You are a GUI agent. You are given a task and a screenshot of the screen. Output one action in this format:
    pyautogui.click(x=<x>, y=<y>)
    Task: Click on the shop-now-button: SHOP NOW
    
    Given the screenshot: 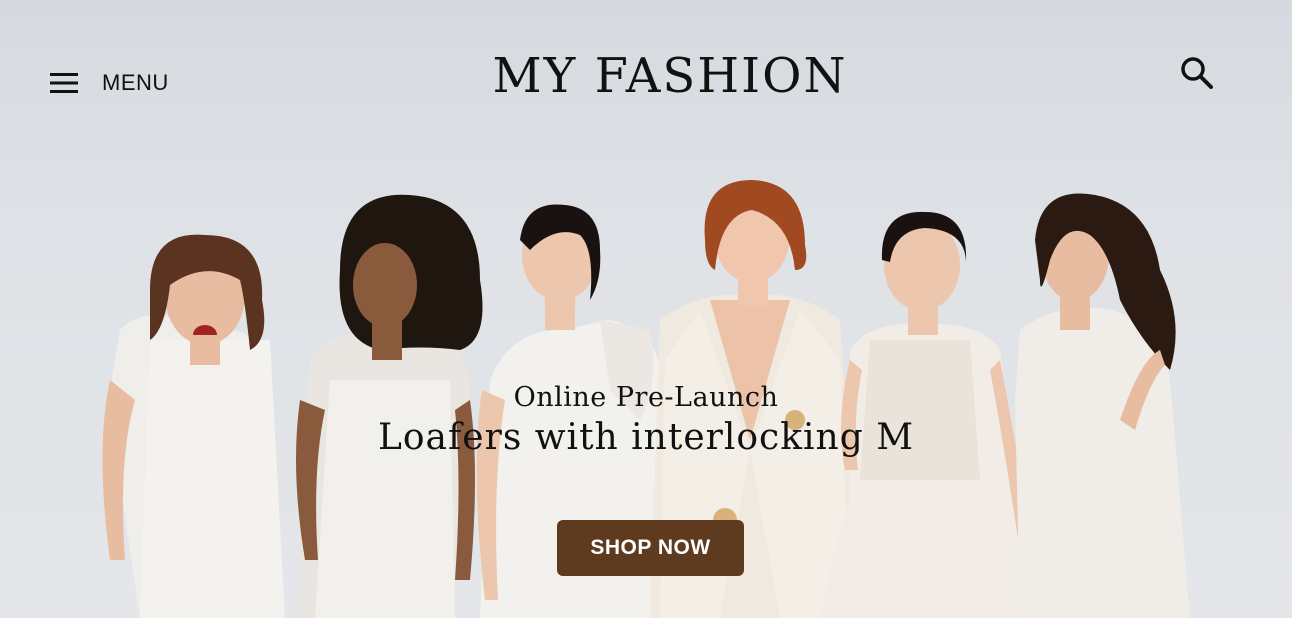 What is the action you would take?
    pyautogui.click(x=650, y=548)
    